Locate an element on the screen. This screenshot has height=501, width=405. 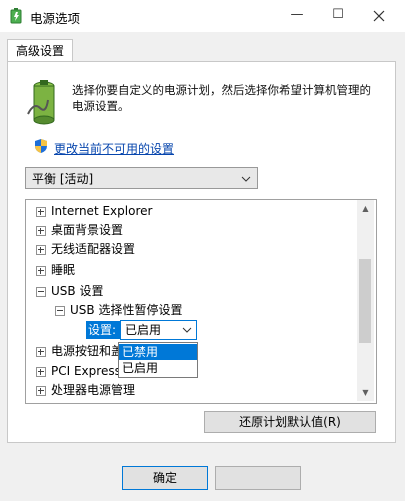
maximize-button: ☐ is located at coordinates (338, 16).